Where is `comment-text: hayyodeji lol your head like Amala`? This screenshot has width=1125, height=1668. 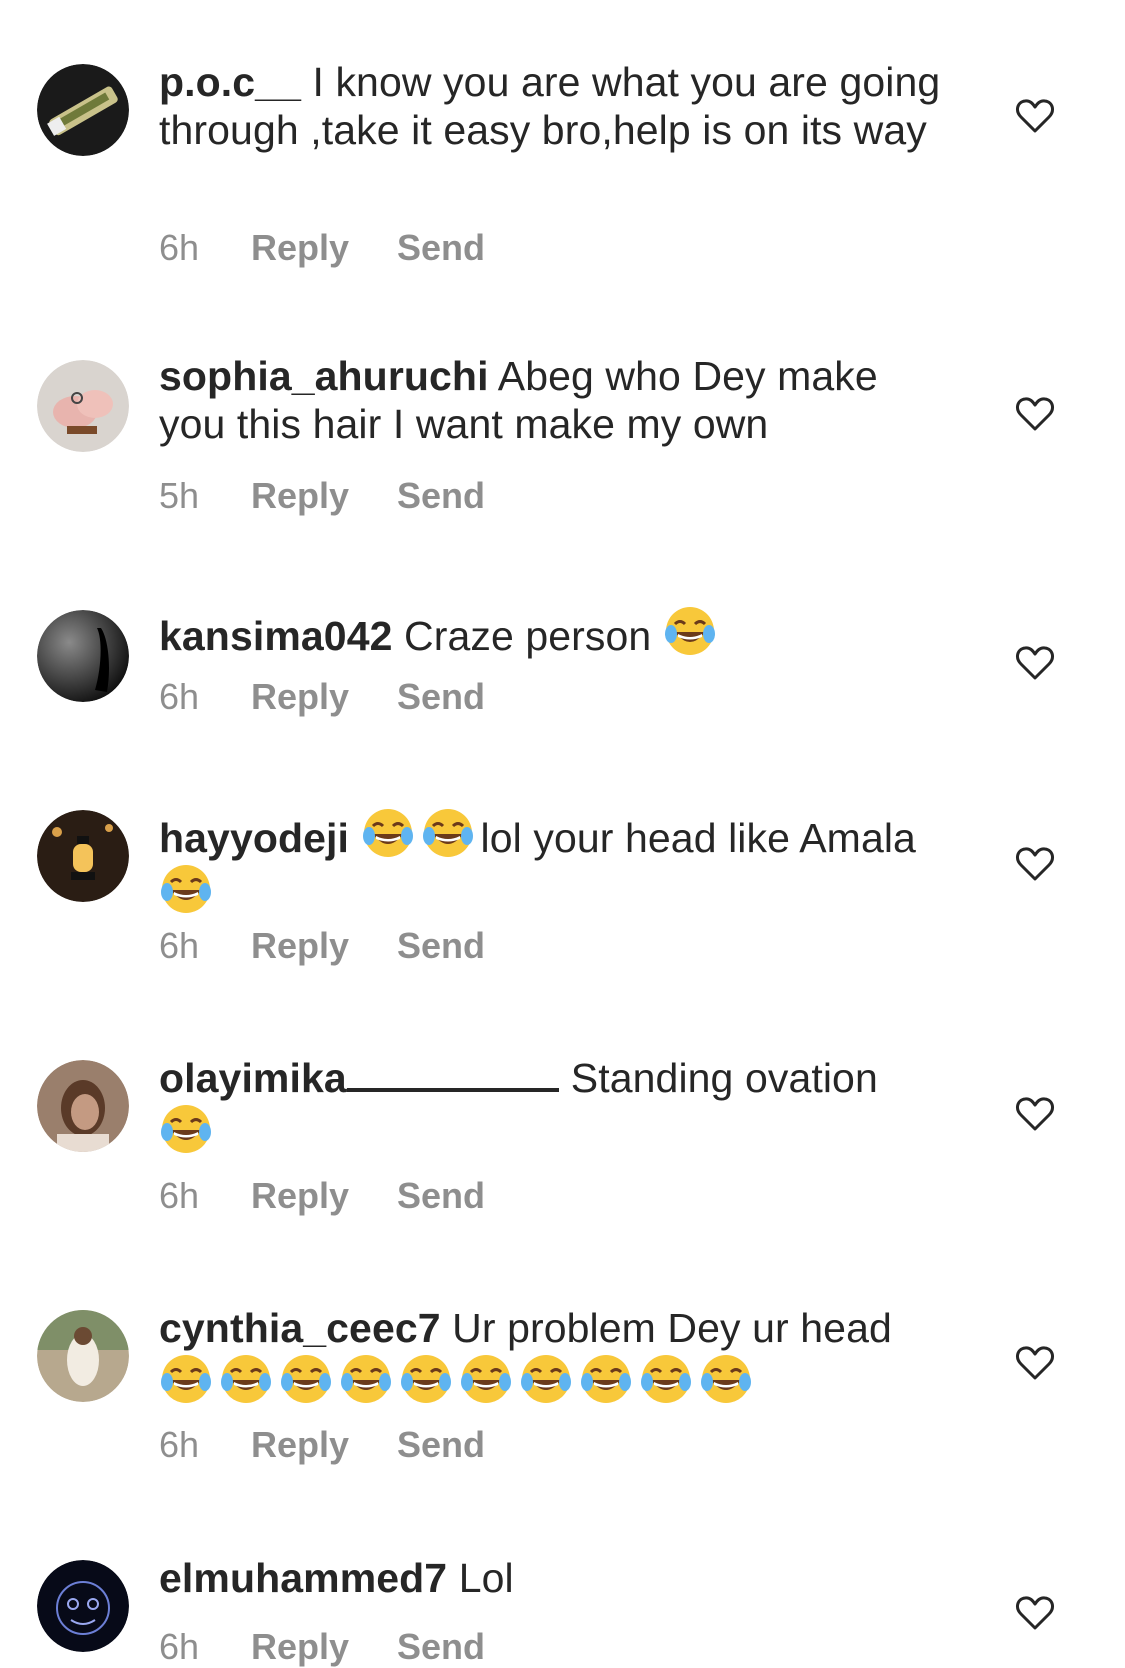
comment-text: hayyodeji lol your head like Amala is located at coordinates (554, 862).